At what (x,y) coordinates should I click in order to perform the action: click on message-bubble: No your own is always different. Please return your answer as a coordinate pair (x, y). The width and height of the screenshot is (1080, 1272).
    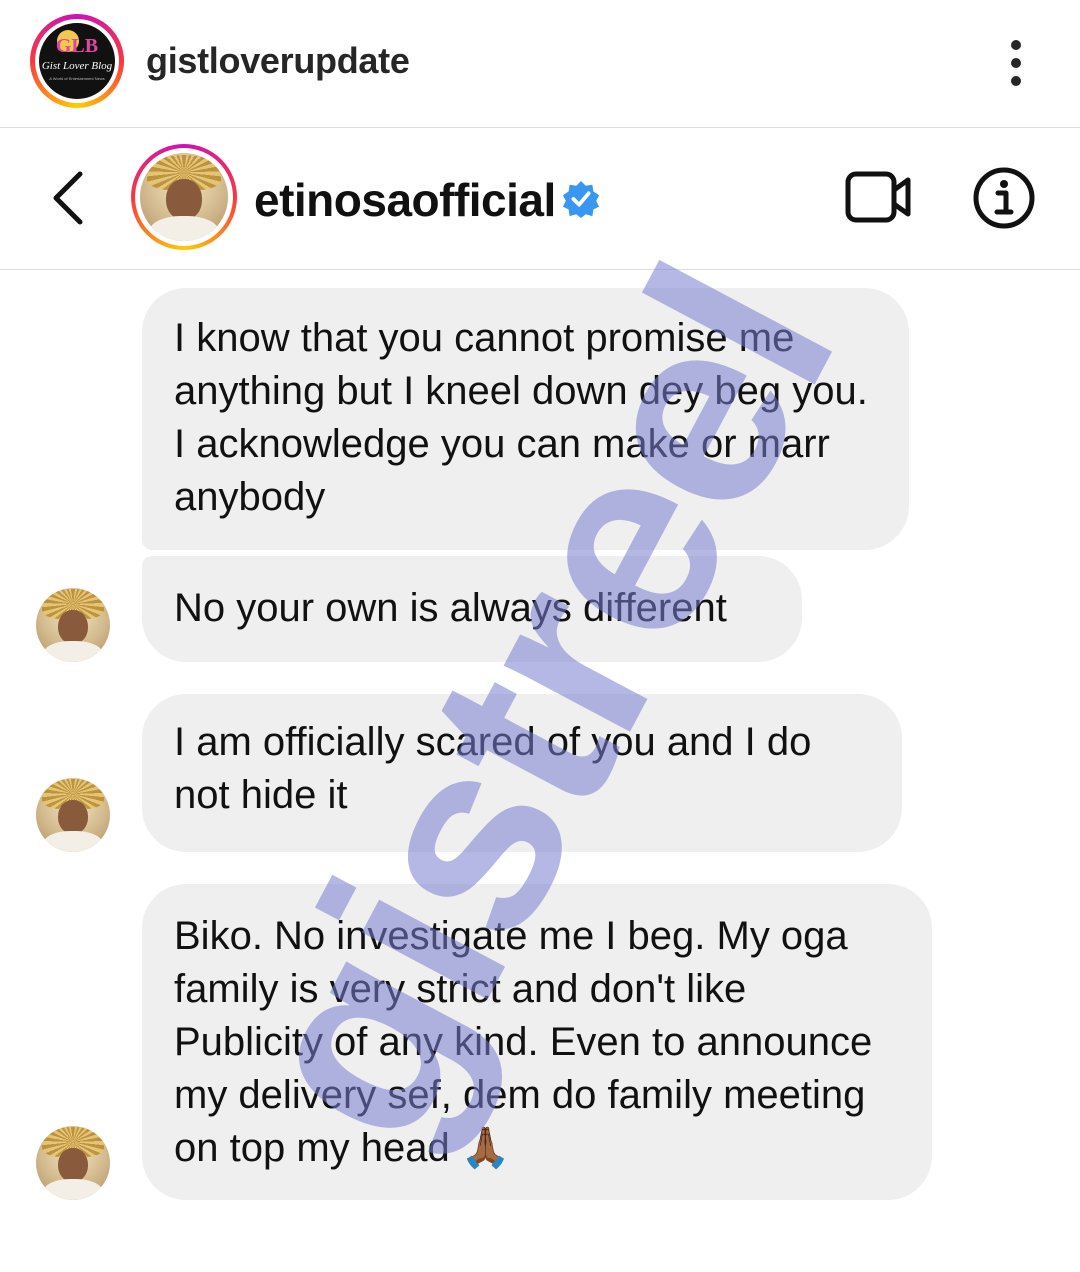
    Looking at the image, I should click on (472, 609).